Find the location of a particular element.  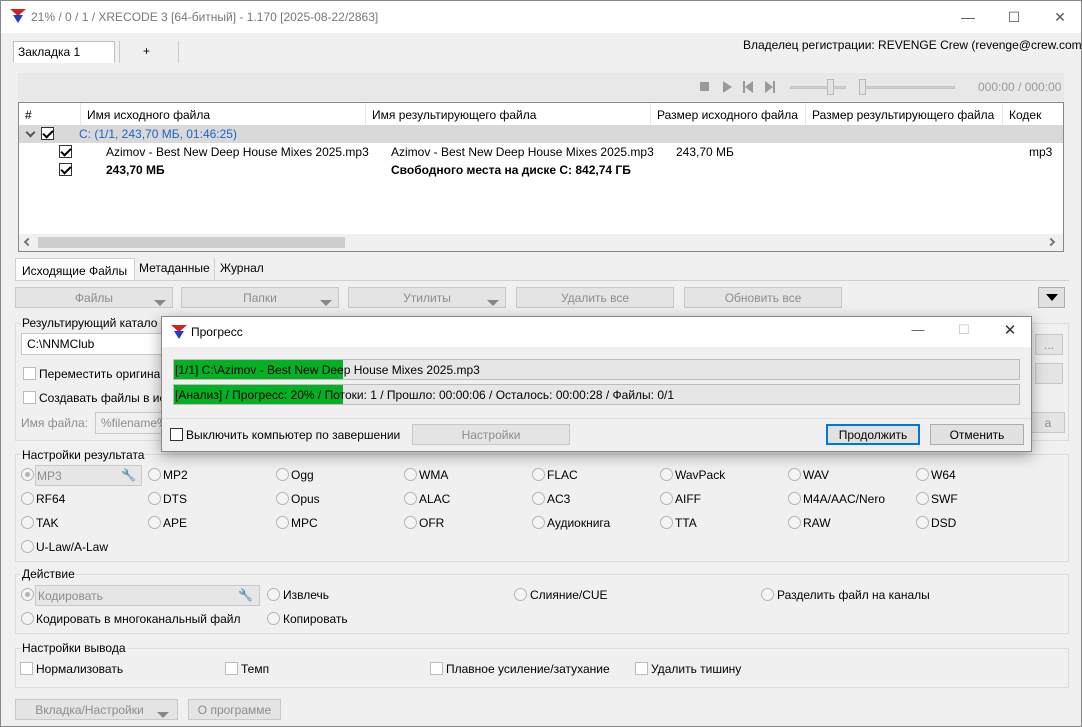

merge-radio is located at coordinates (520, 594).